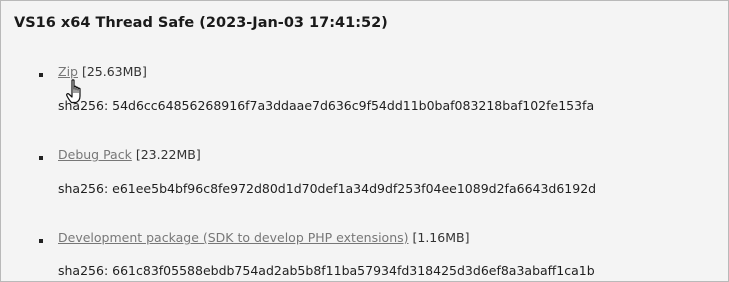 This screenshot has width=729, height=282. What do you see at coordinates (114, 71) in the screenshot?
I see `file-size: [25.63MB]` at bounding box center [114, 71].